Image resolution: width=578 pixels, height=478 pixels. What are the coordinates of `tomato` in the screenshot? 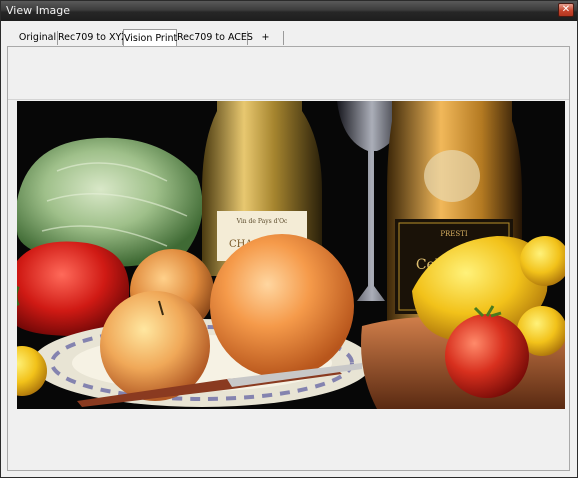 It's located at (487, 356).